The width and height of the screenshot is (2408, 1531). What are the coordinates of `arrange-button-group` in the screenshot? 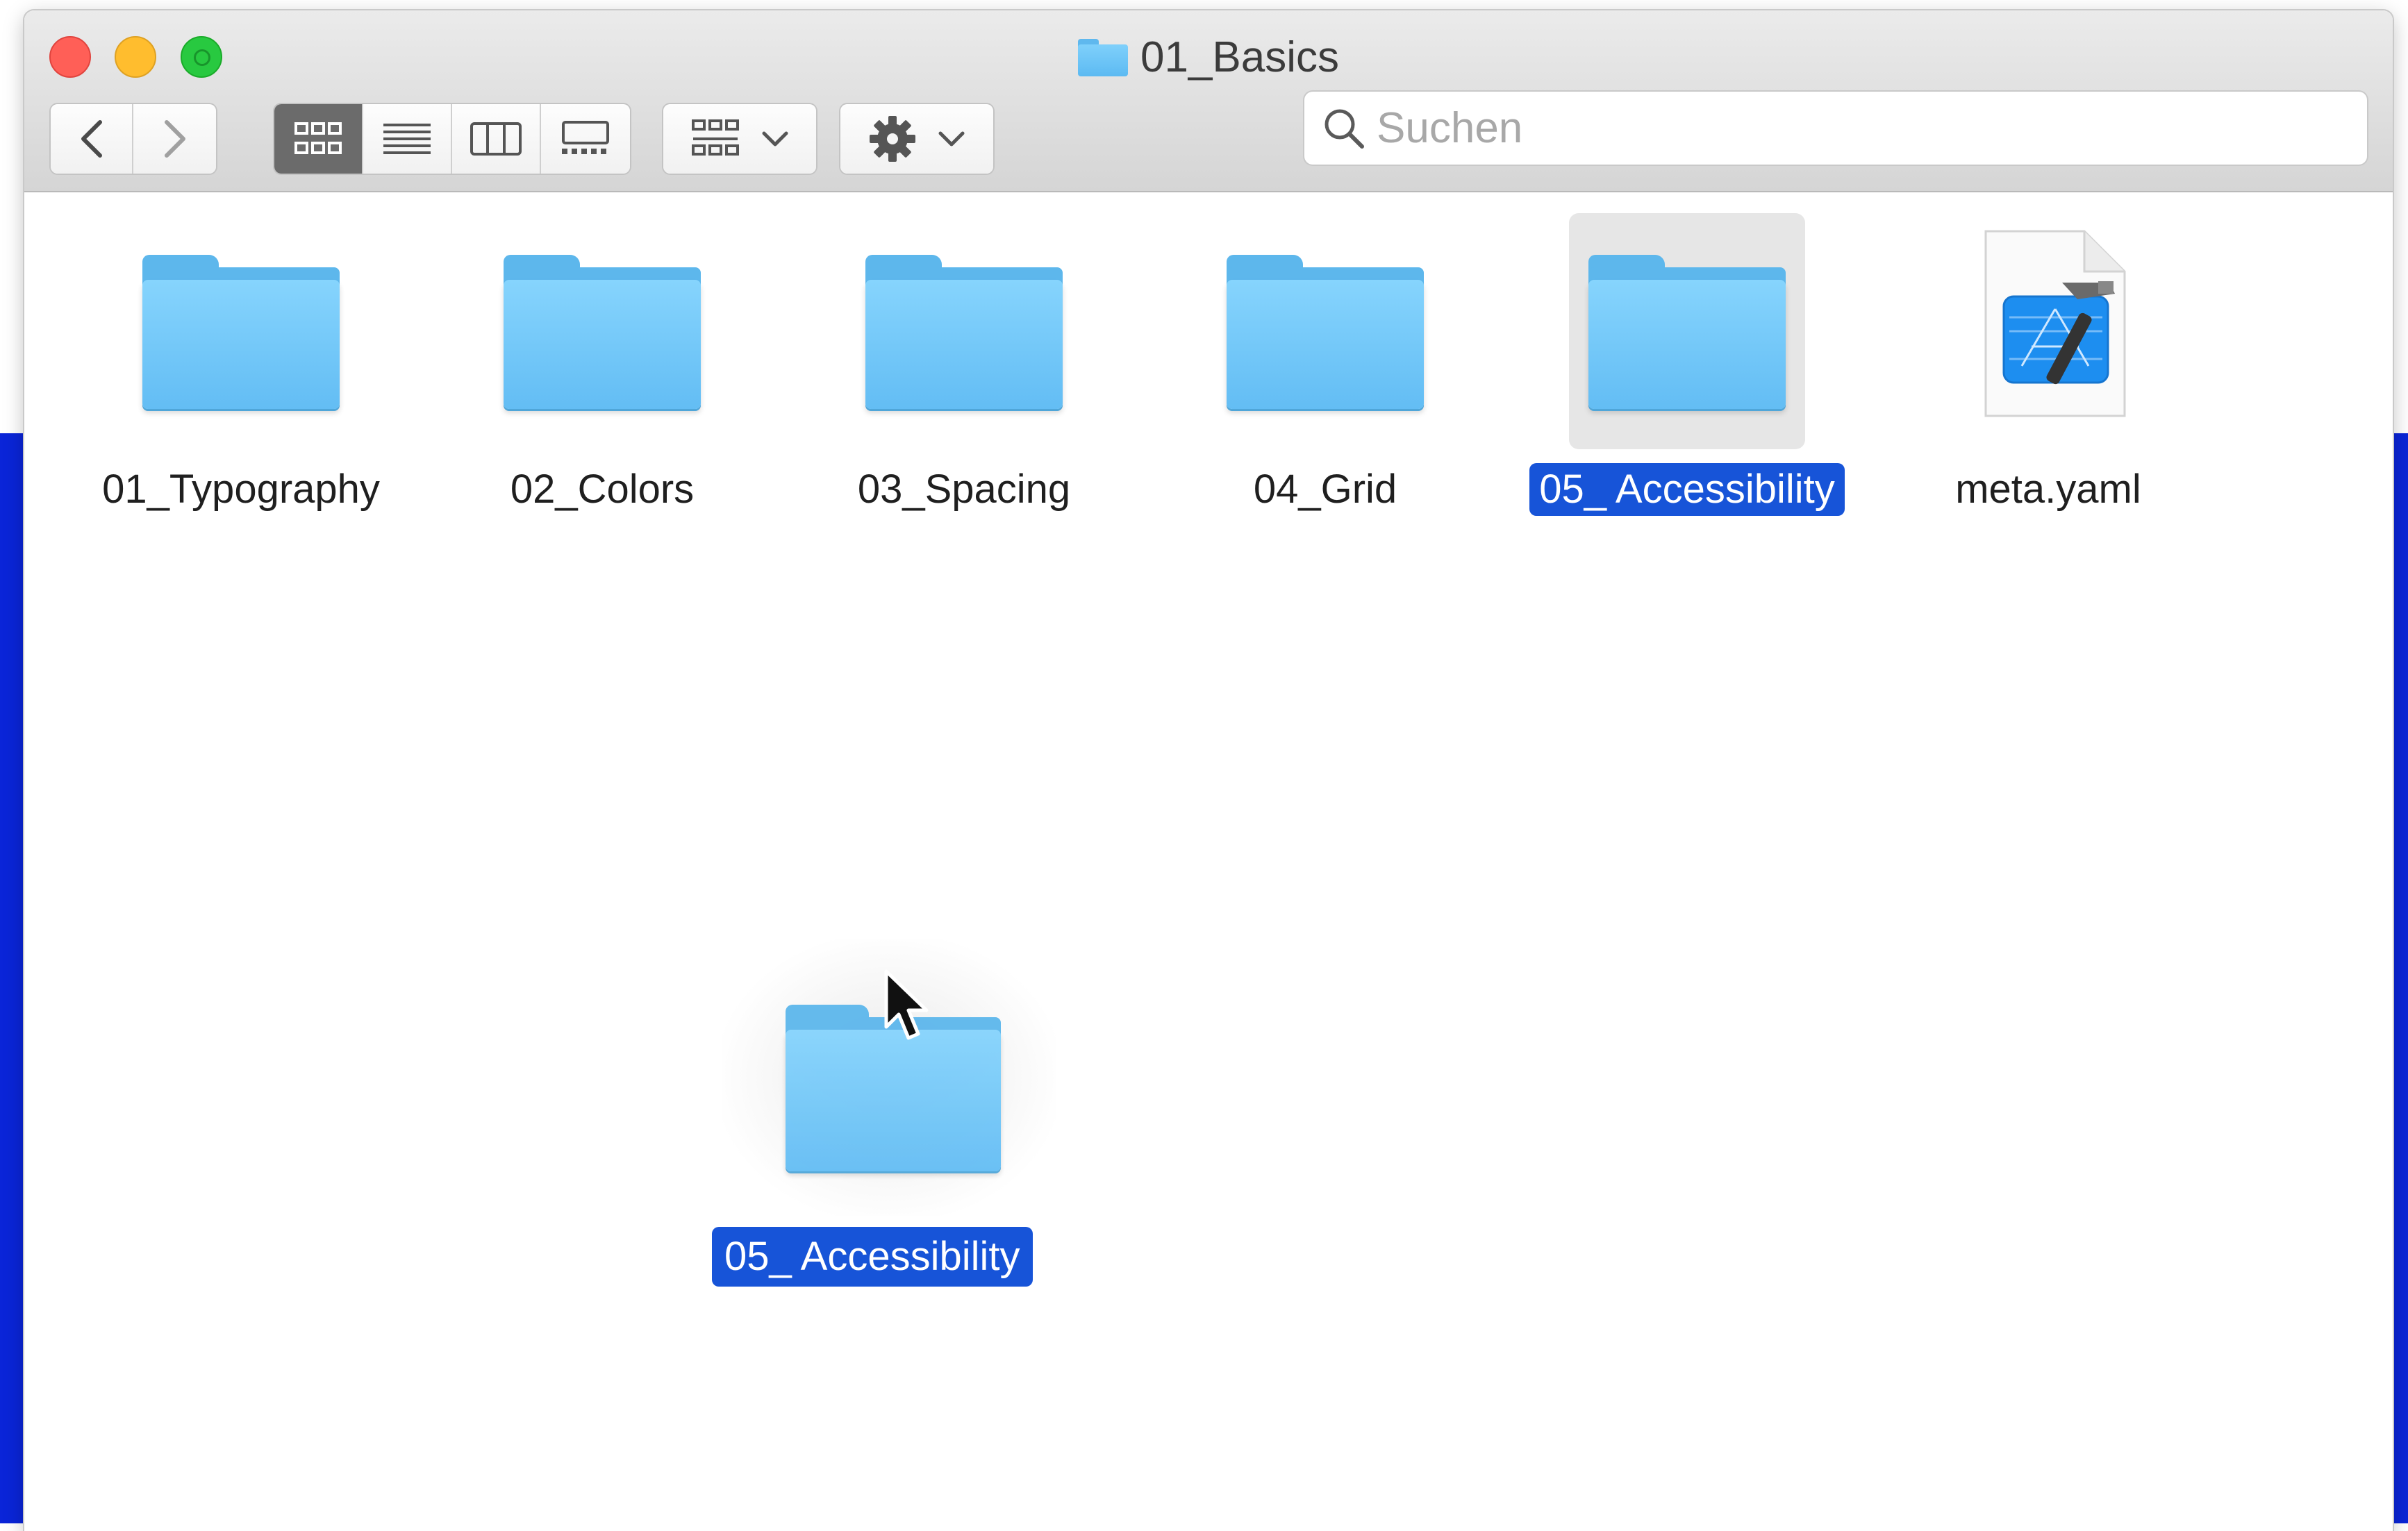 It's located at (739, 139).